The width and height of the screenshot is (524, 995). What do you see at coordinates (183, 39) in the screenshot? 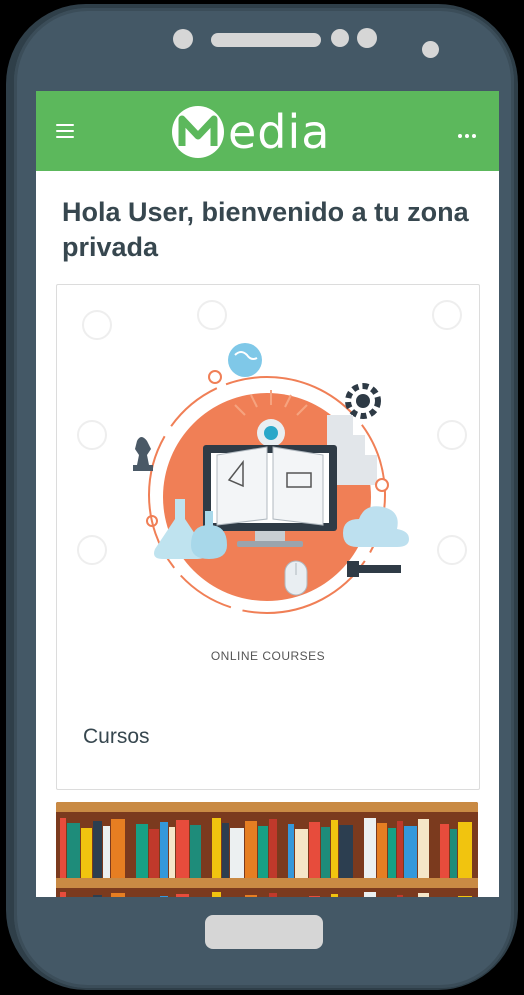
I see `front-camera` at bounding box center [183, 39].